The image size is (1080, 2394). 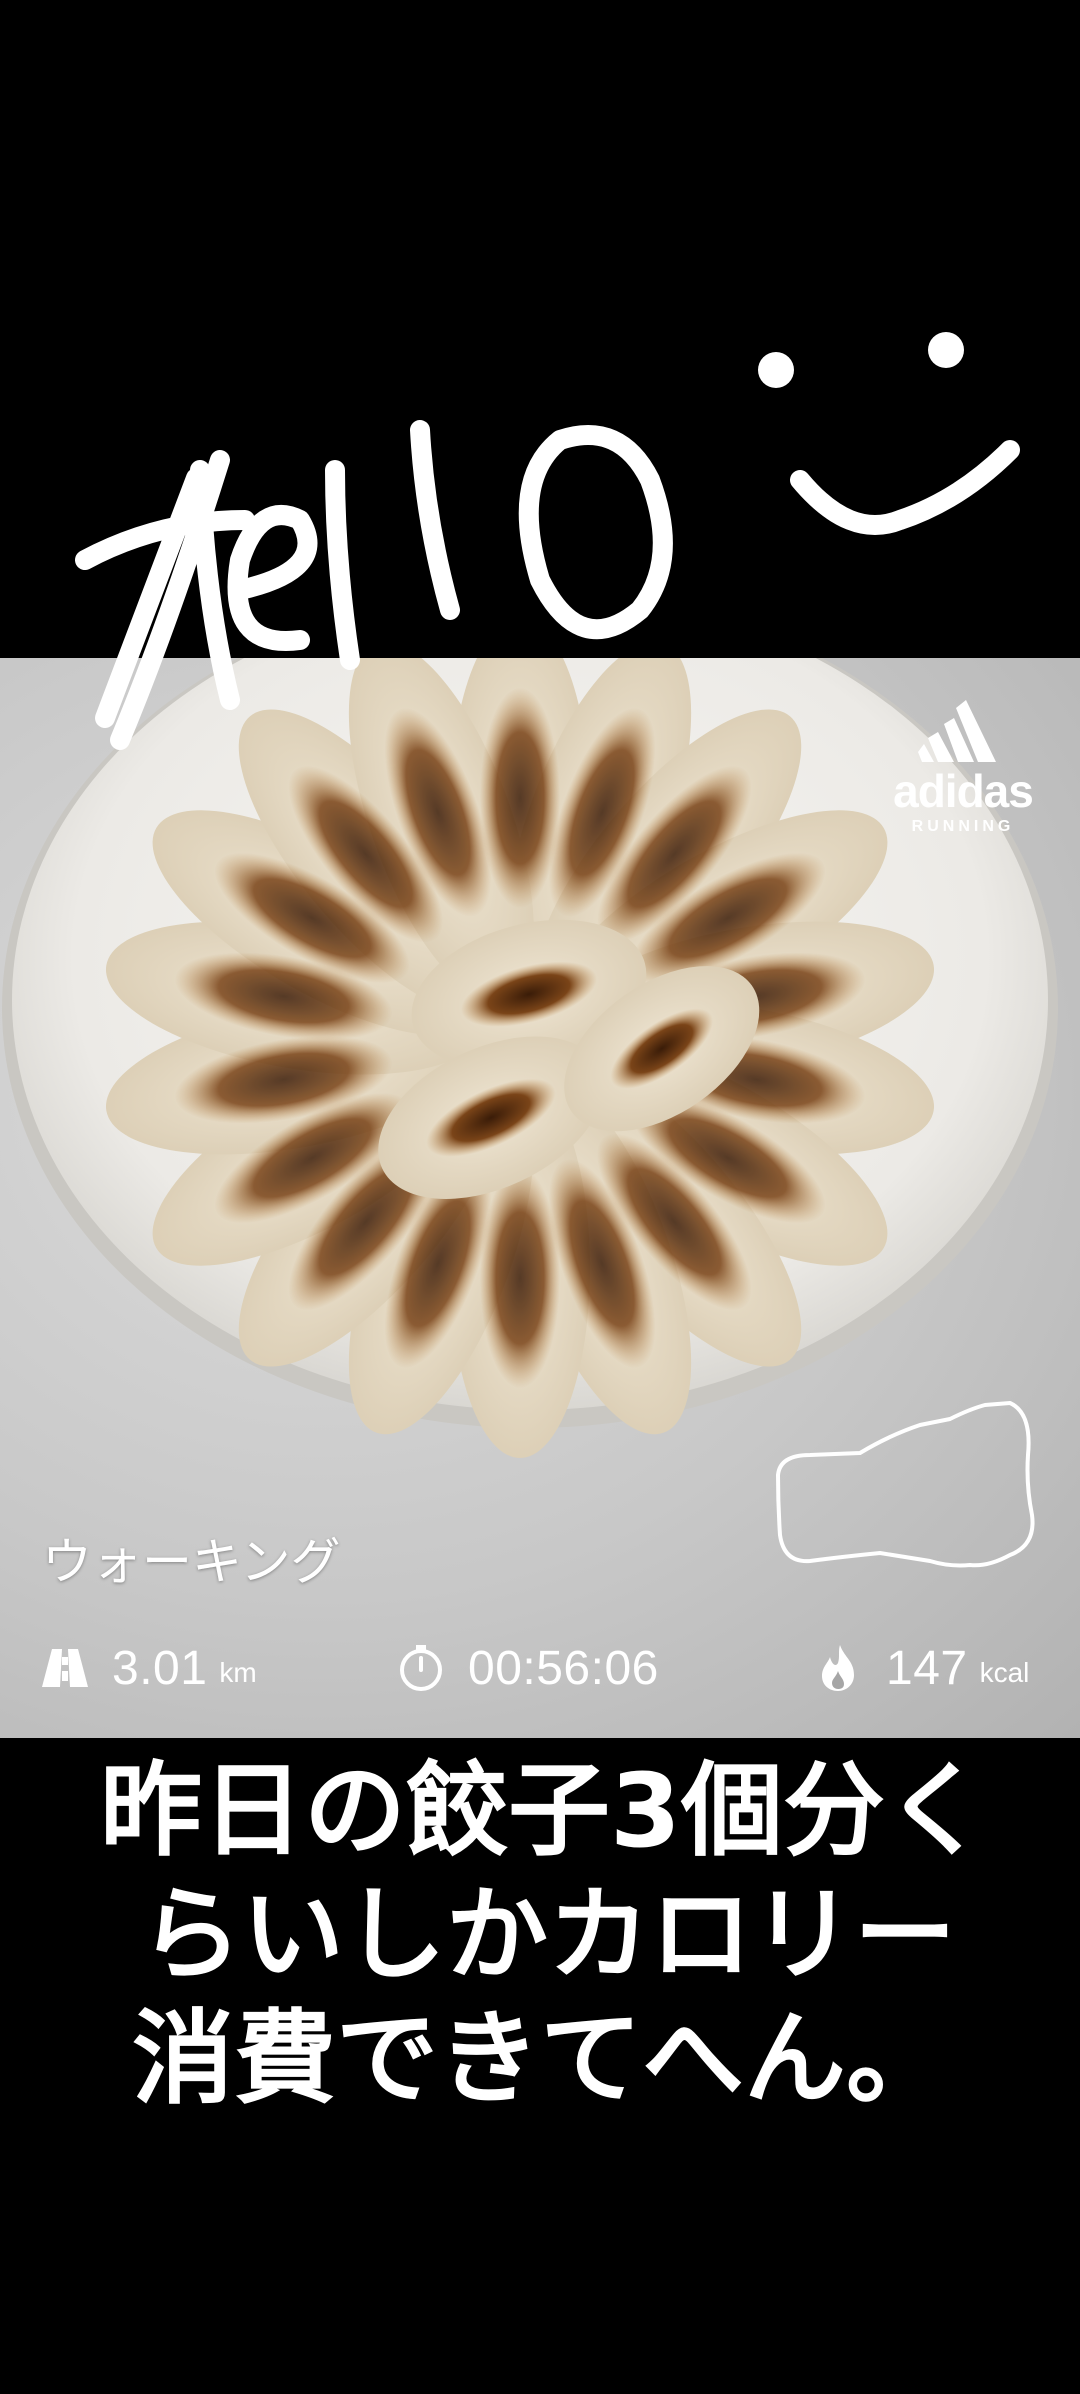 I want to click on route-map, so click(x=910, y=1495).